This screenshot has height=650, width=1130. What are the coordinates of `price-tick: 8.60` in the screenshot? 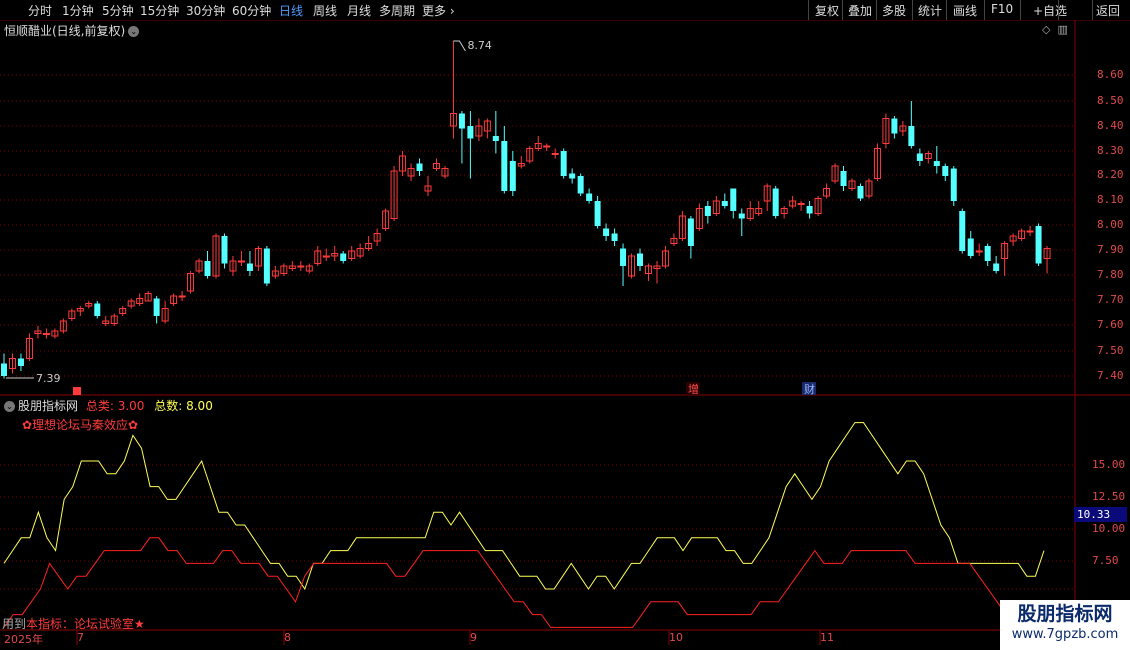 It's located at (1110, 74).